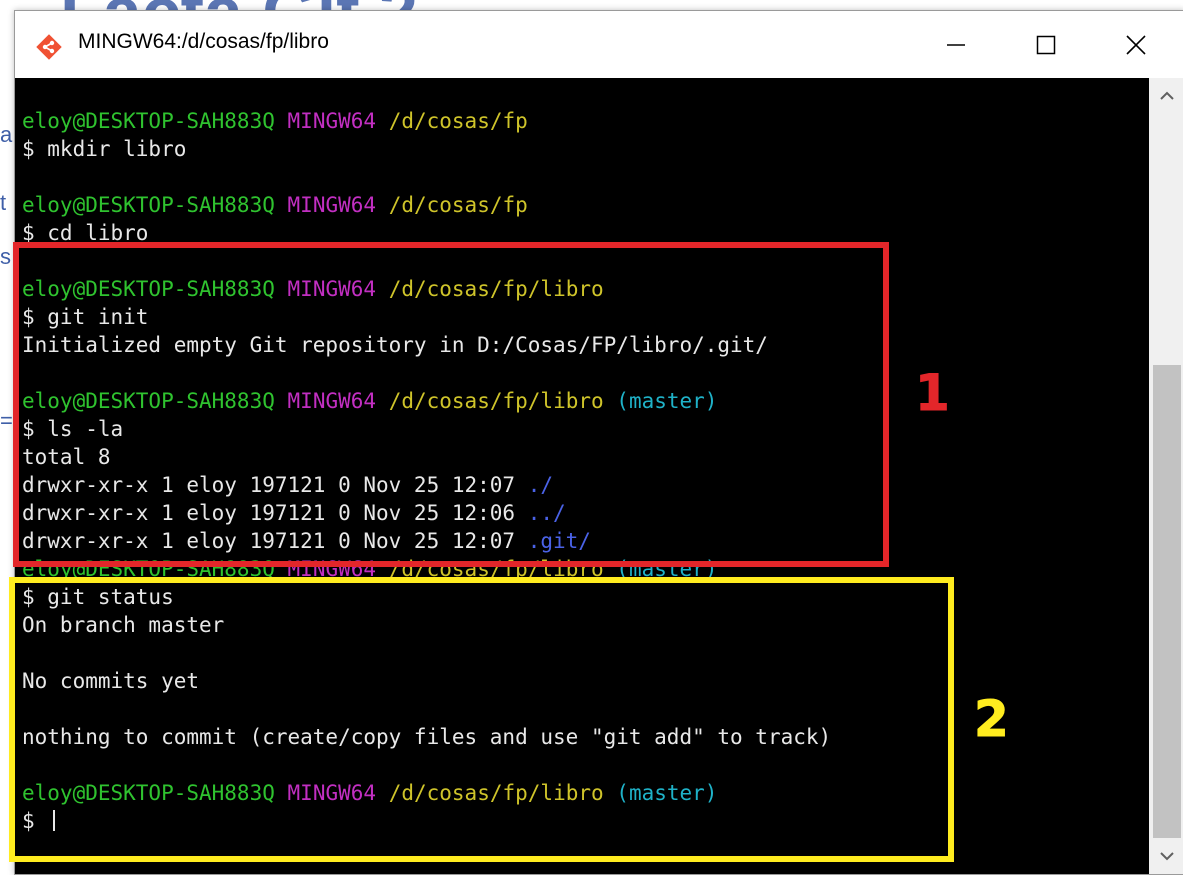  What do you see at coordinates (66, 457) in the screenshot?
I see `line-text: total 8` at bounding box center [66, 457].